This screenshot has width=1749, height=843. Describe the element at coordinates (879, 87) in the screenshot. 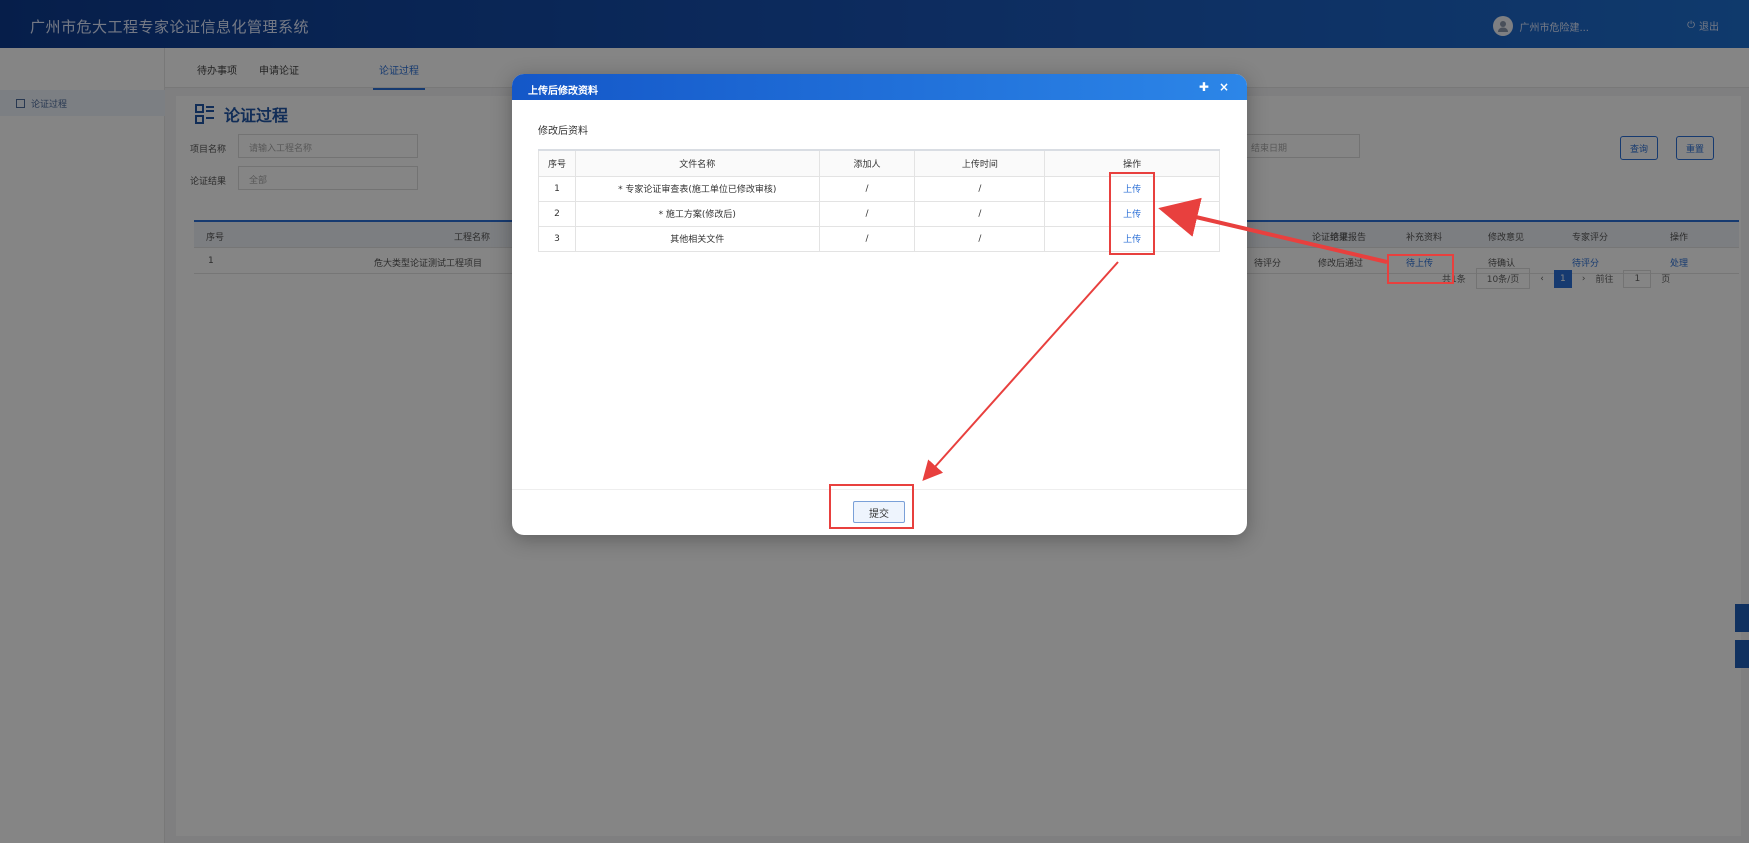

I see `modal-header: 上传后修改资料 ✚ ×` at that location.